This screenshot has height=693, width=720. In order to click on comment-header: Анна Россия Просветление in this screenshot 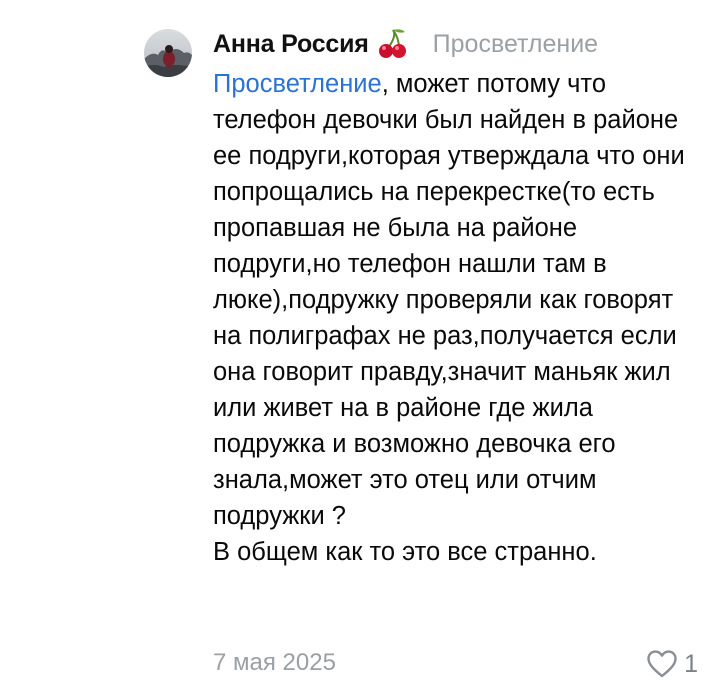, I will do `click(405, 44)`.